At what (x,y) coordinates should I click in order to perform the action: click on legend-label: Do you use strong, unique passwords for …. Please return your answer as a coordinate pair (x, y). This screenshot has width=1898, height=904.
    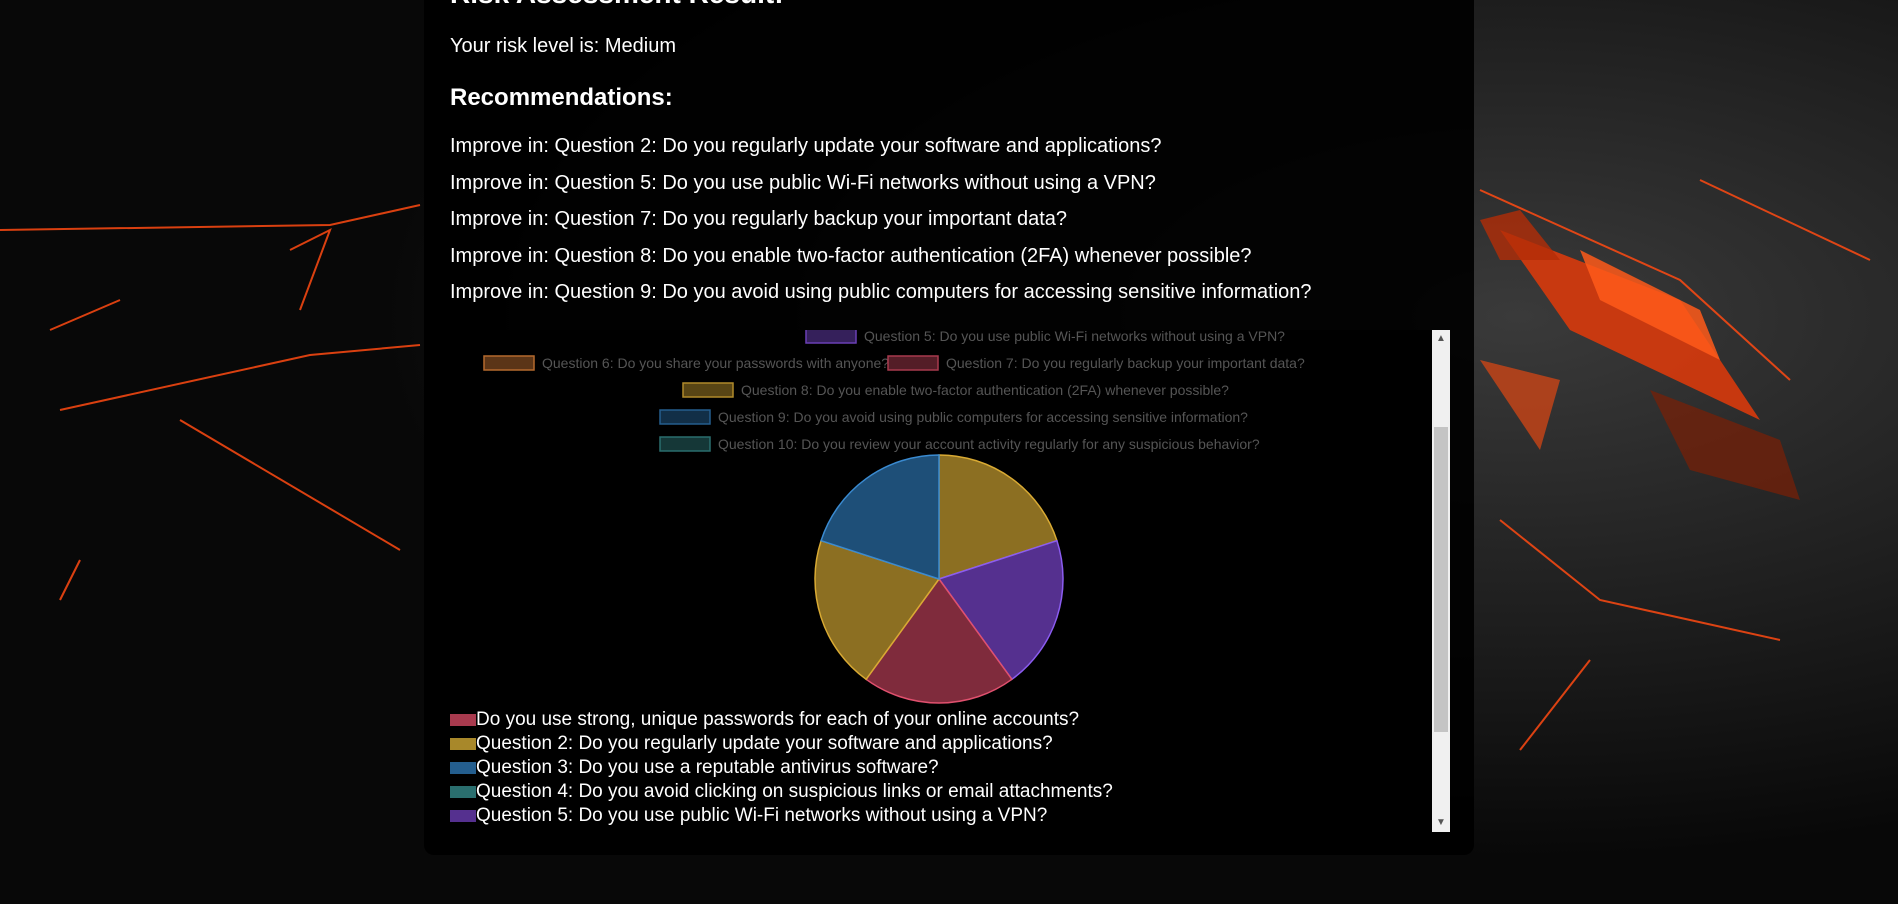
    Looking at the image, I should click on (778, 719).